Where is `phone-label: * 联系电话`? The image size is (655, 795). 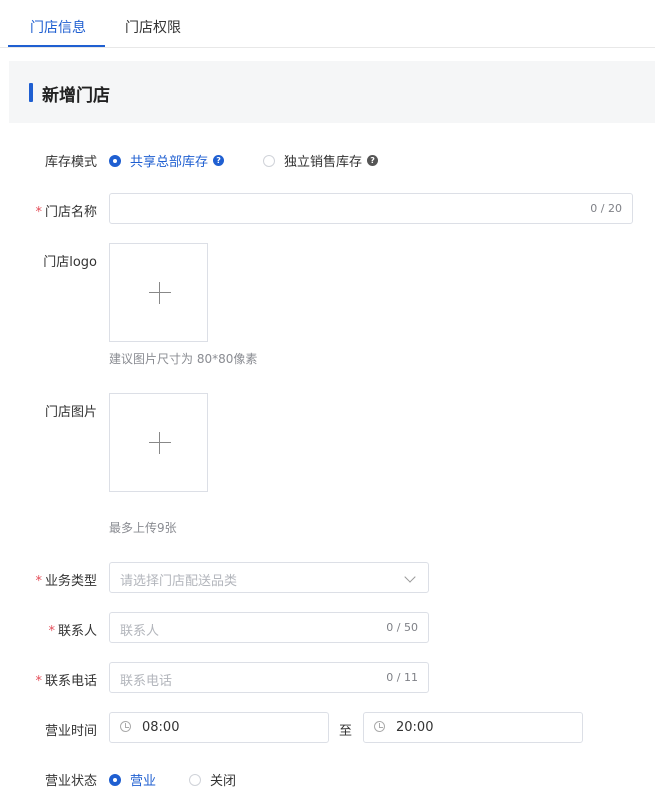
phone-label: * 联系电话 is located at coordinates (66, 681).